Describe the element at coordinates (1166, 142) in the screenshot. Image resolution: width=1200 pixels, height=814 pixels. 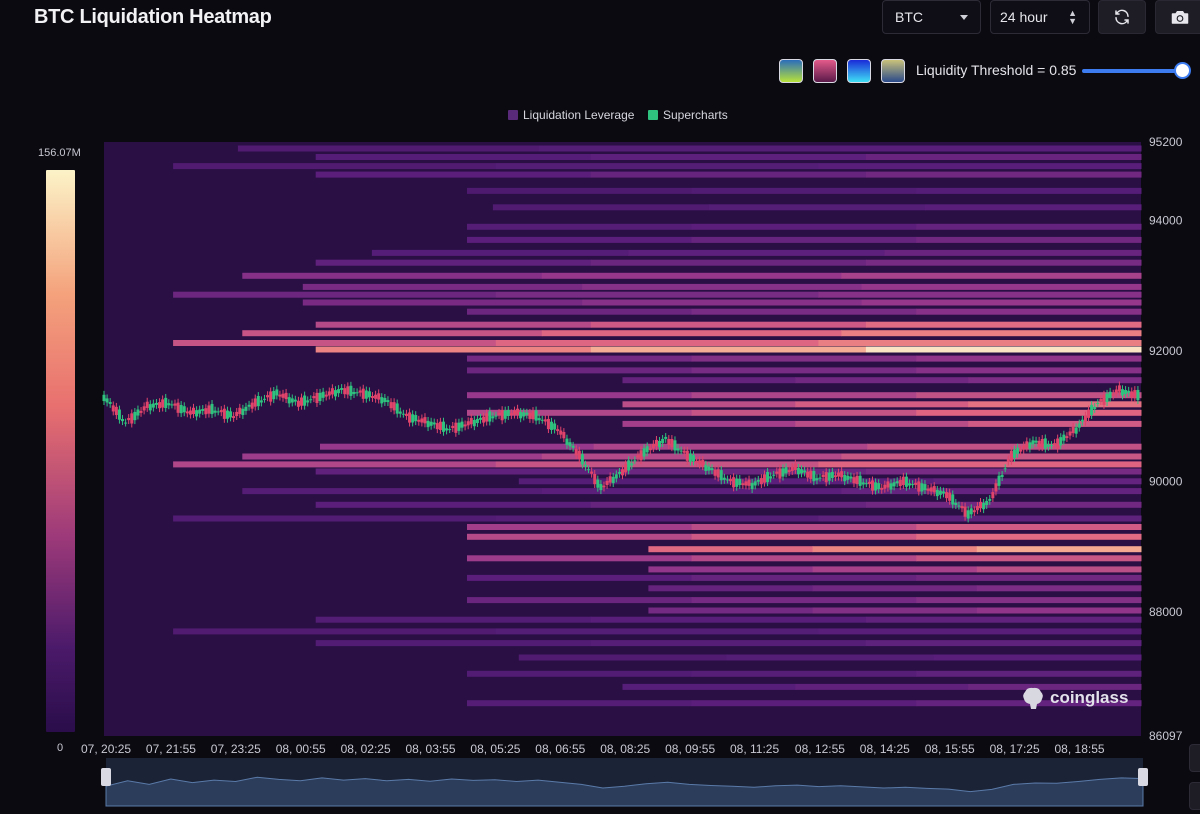
I see `y-axis-tick-label: 95200` at that location.